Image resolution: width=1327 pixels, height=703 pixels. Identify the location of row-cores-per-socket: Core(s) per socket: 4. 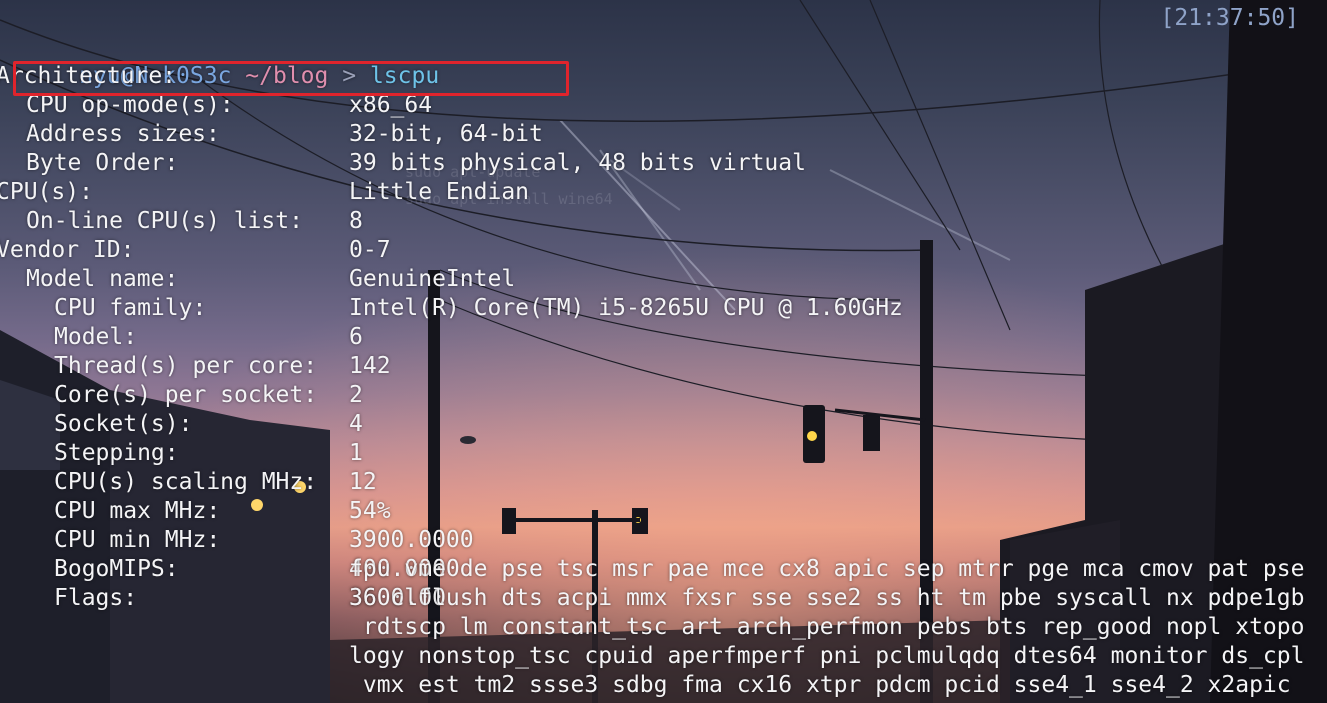
(181, 394).